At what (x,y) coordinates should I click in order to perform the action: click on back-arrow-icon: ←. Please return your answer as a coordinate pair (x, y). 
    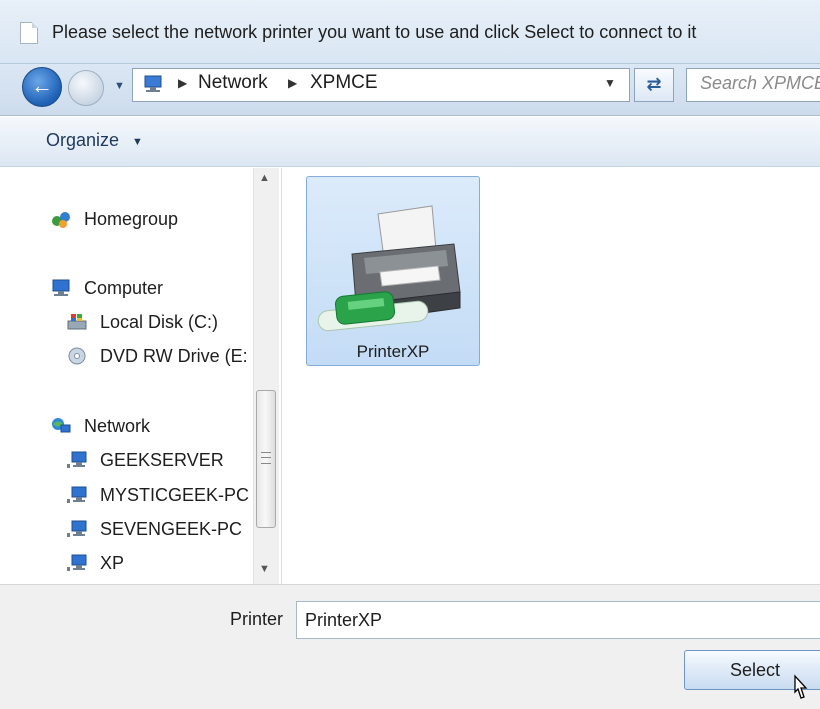
    Looking at the image, I should click on (42, 85).